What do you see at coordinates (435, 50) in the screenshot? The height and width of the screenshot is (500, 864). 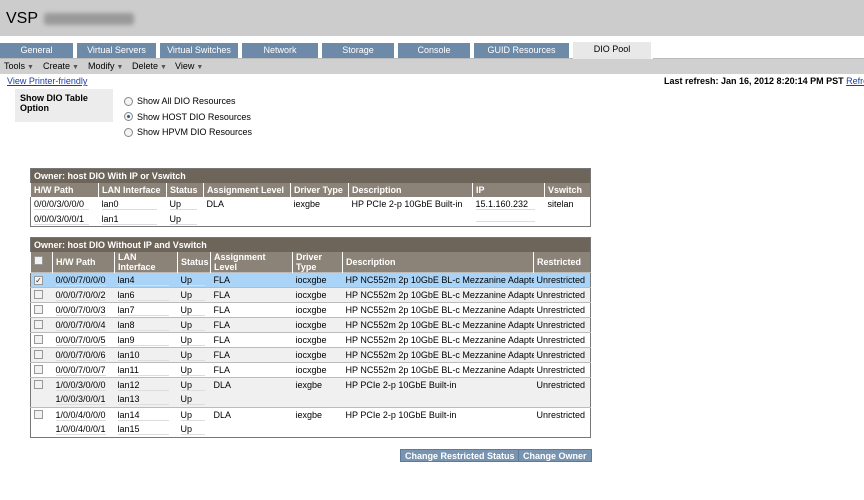 I see `tab-console: Console` at bounding box center [435, 50].